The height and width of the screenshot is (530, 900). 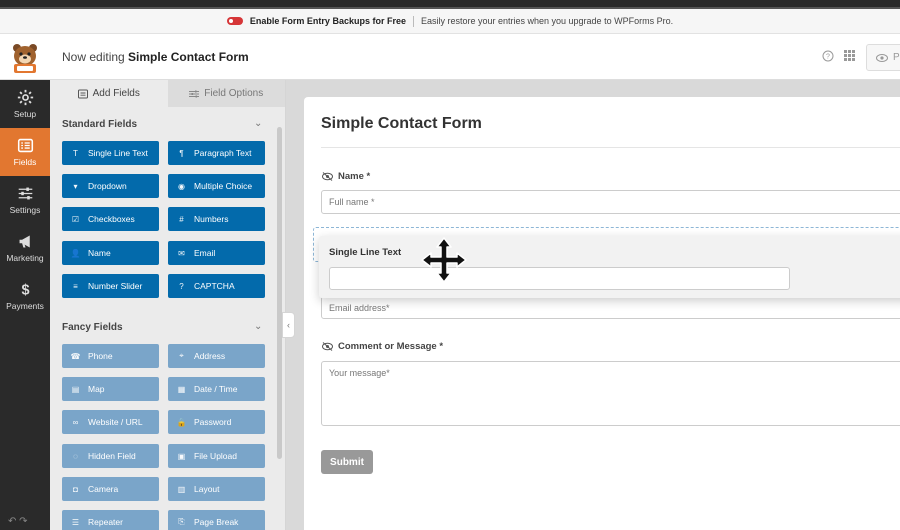 I want to click on field-label: Hidden Field, so click(x=112, y=456).